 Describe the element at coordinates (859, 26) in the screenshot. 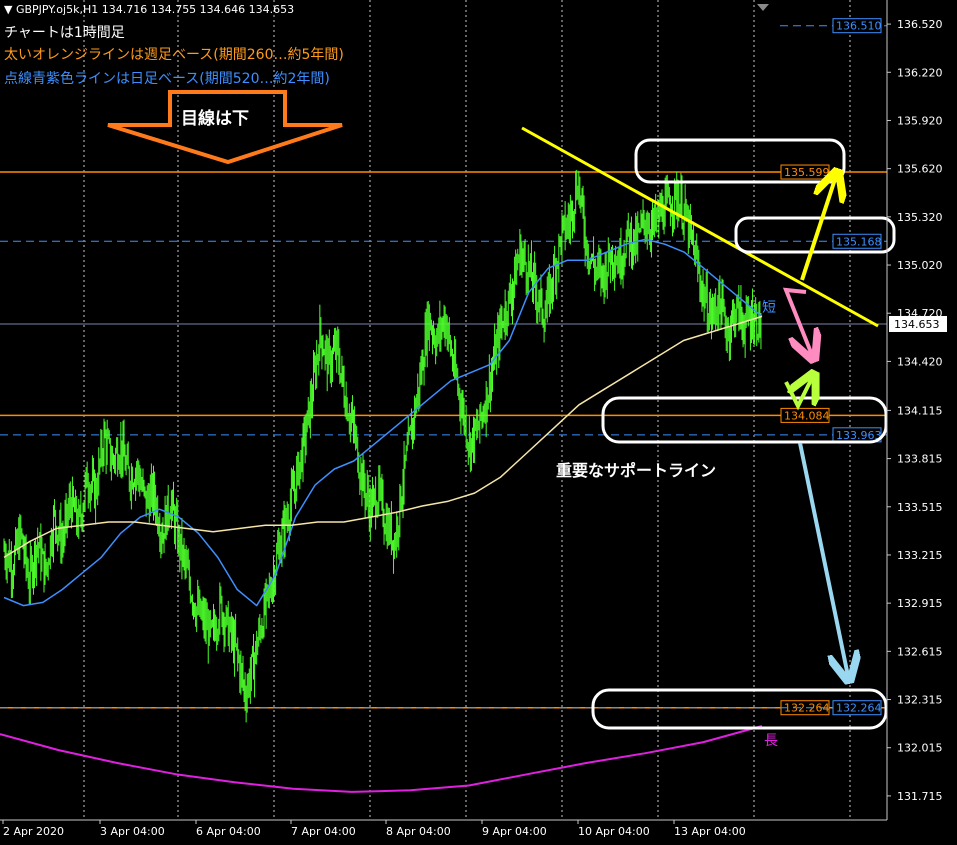

I see `level-tag: 136.510` at that location.